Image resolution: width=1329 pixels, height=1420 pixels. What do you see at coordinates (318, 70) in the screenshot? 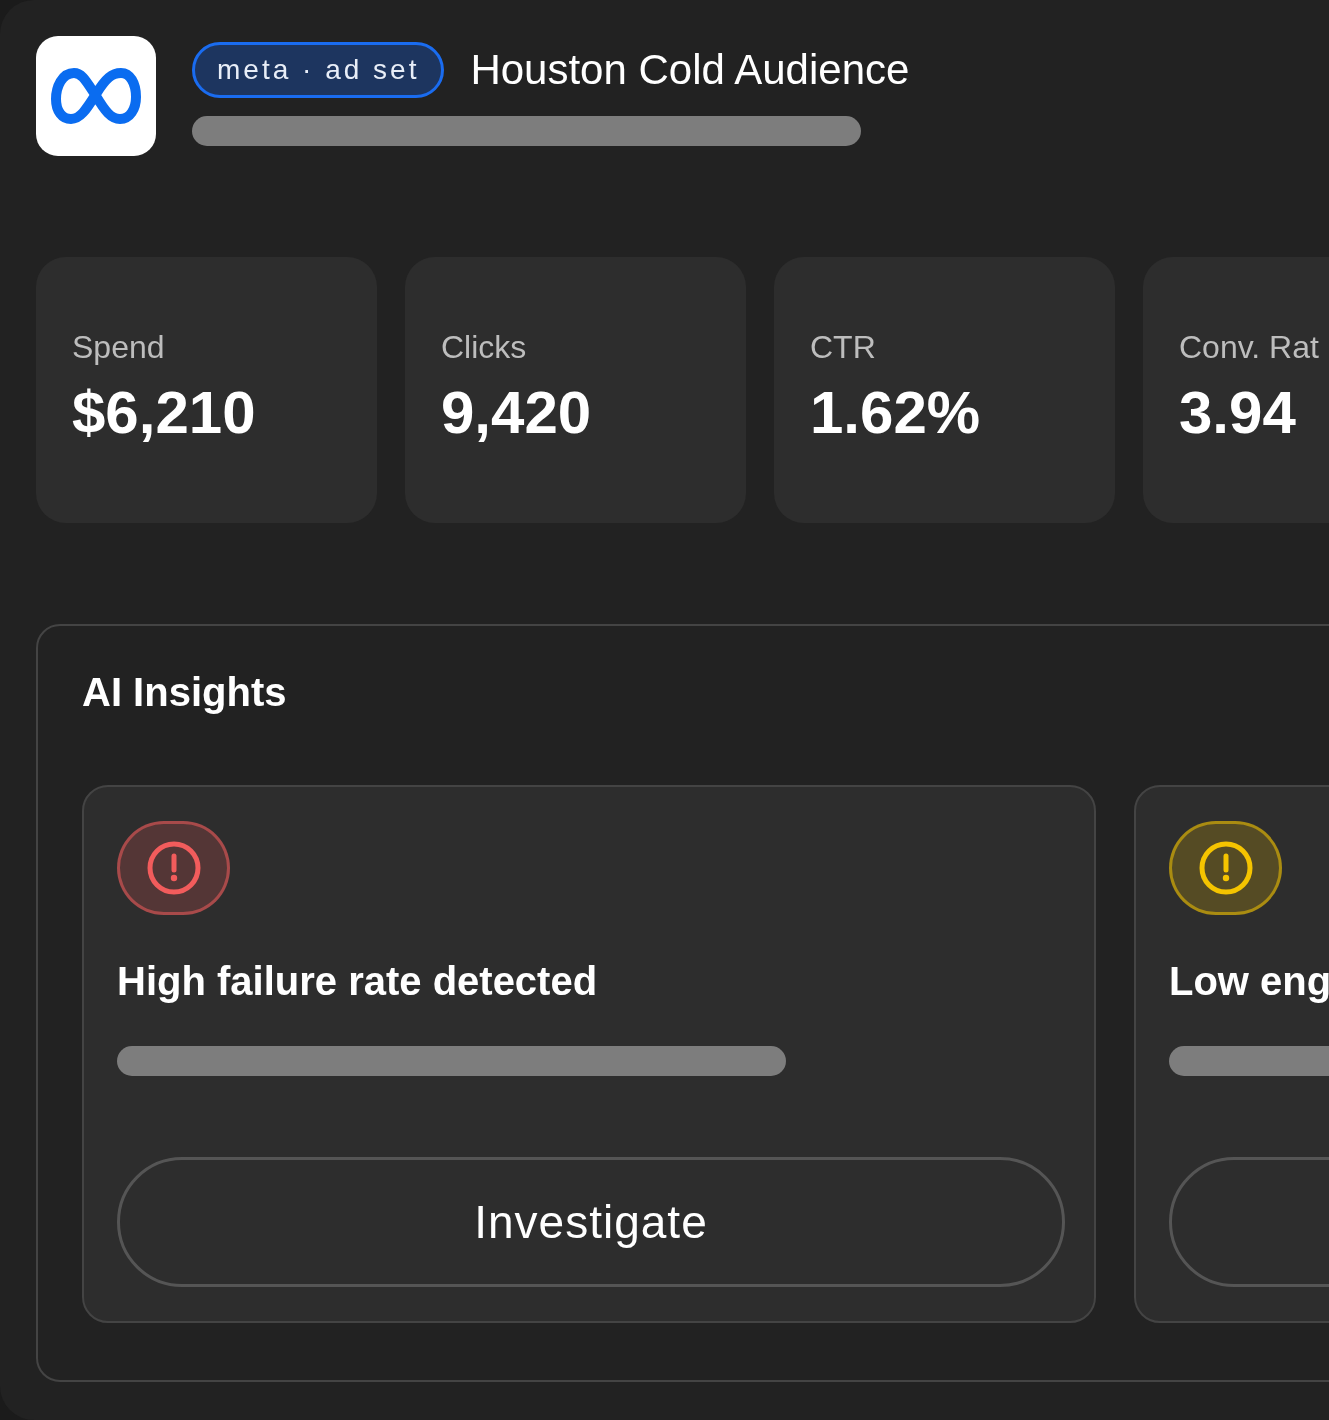
I see `ad-set-badge: meta · ad set` at bounding box center [318, 70].